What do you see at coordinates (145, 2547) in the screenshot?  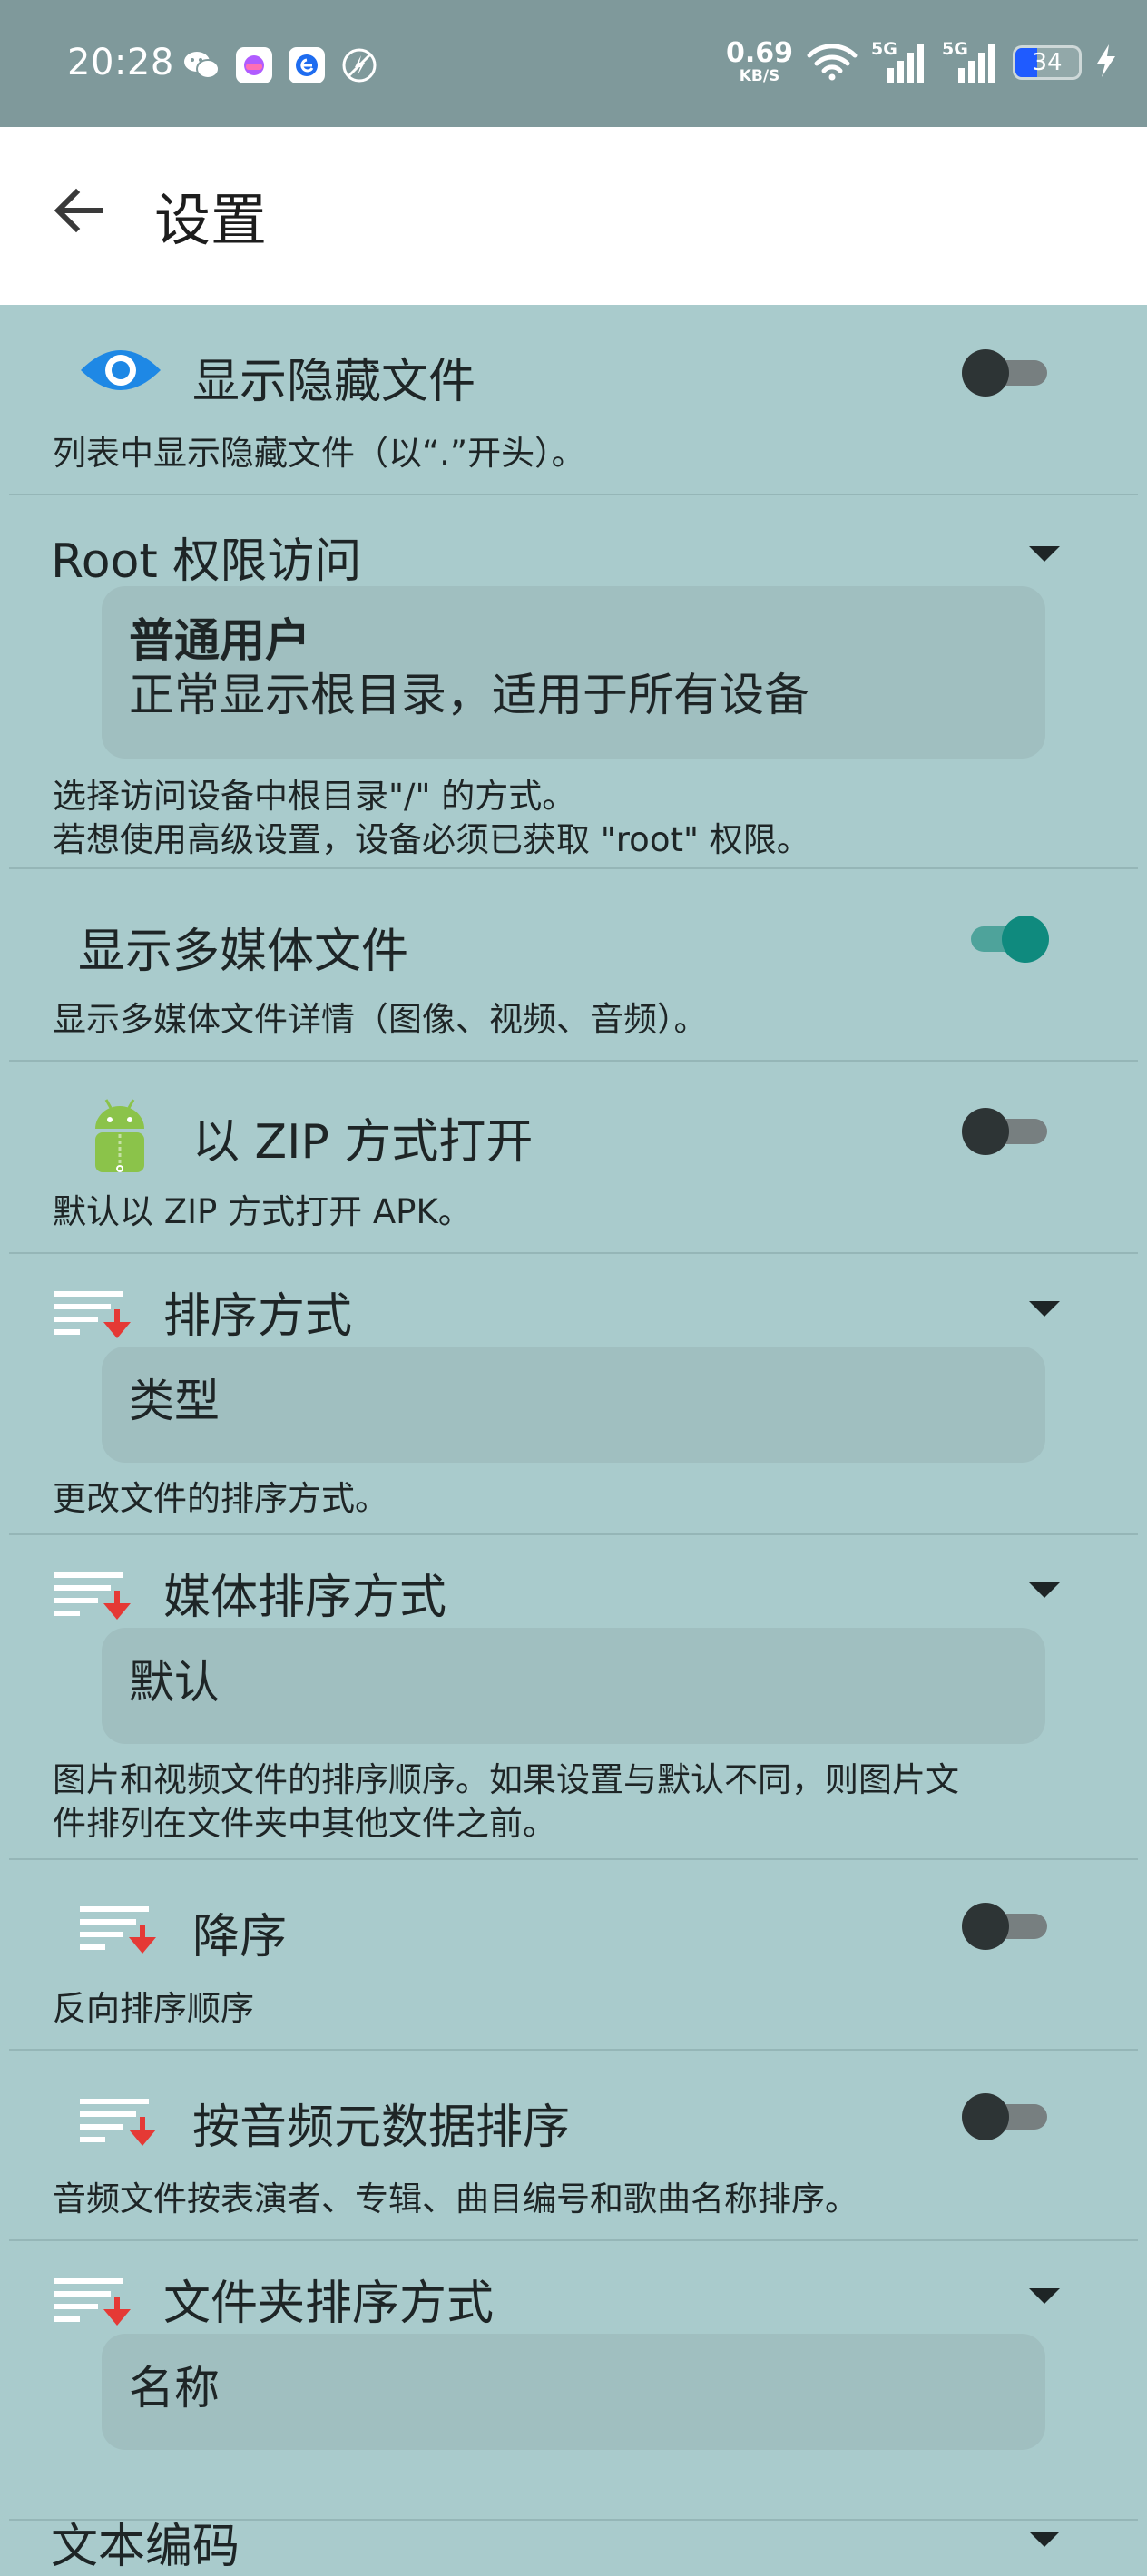 I see `setting-title: 文本编码` at bounding box center [145, 2547].